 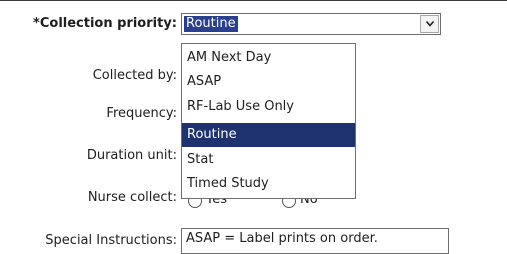 I want to click on option-timed-study: Timed Study, so click(x=268, y=184).